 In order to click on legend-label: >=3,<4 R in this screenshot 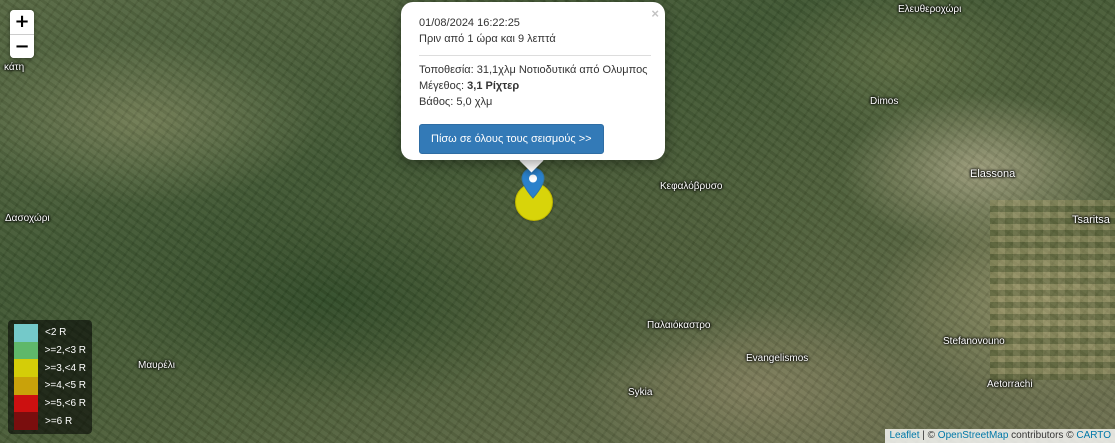, I will do `click(65, 368)`.